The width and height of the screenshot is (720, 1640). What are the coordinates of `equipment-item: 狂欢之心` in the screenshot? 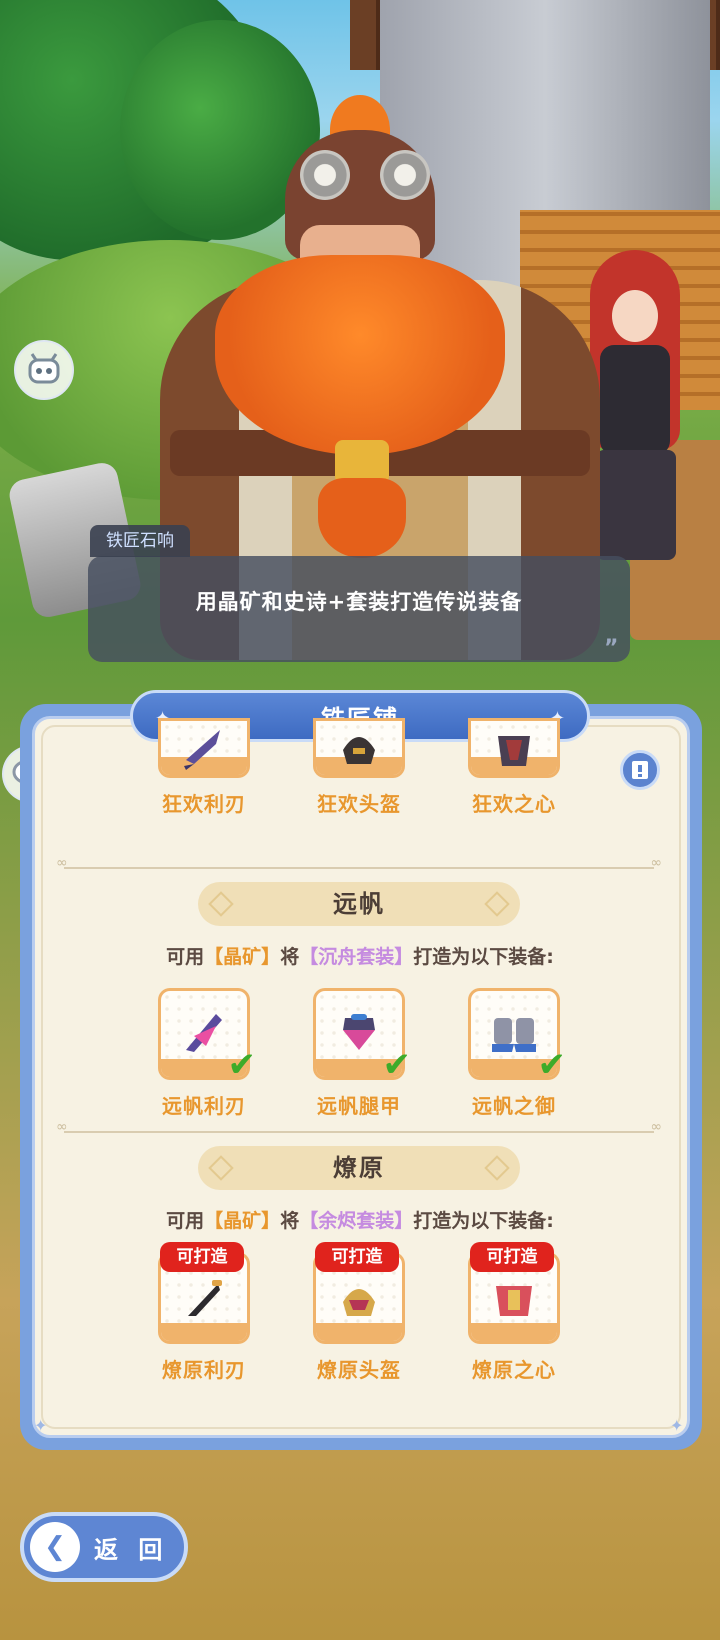 It's located at (514, 767).